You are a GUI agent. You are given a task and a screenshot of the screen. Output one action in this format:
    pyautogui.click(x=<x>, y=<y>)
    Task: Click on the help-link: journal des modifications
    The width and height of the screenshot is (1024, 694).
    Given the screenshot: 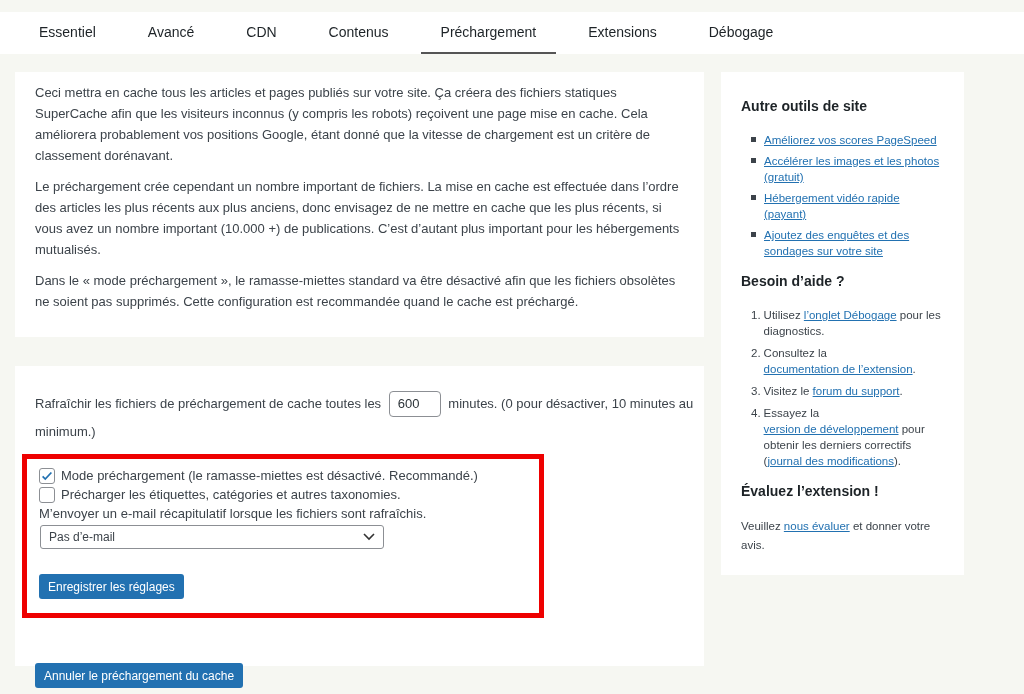 What is the action you would take?
    pyautogui.click(x=830, y=461)
    